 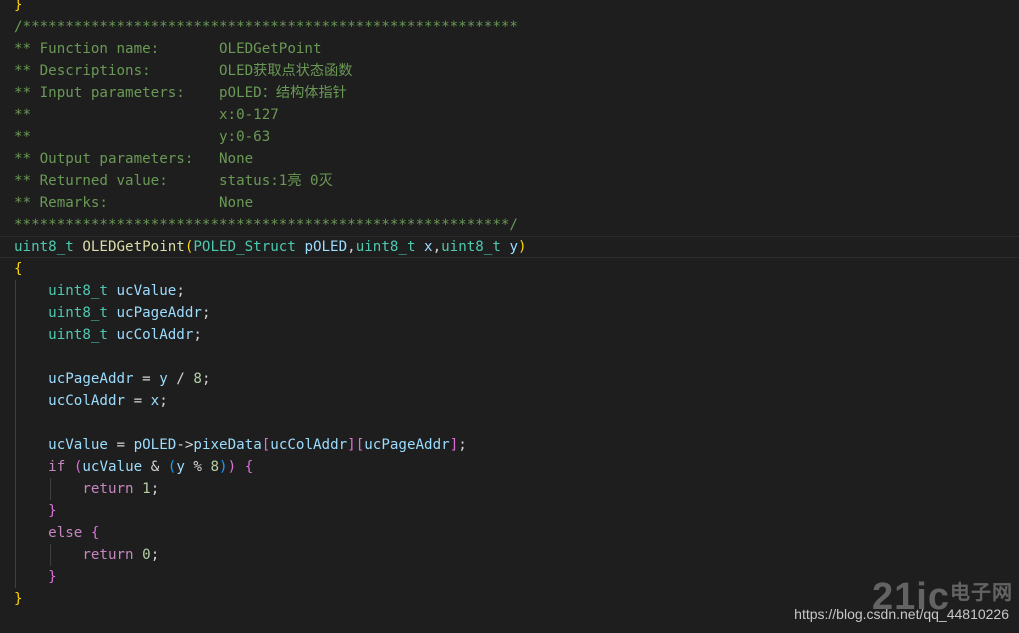 I want to click on code-token: OLEDGetPoint, so click(x=133, y=247).